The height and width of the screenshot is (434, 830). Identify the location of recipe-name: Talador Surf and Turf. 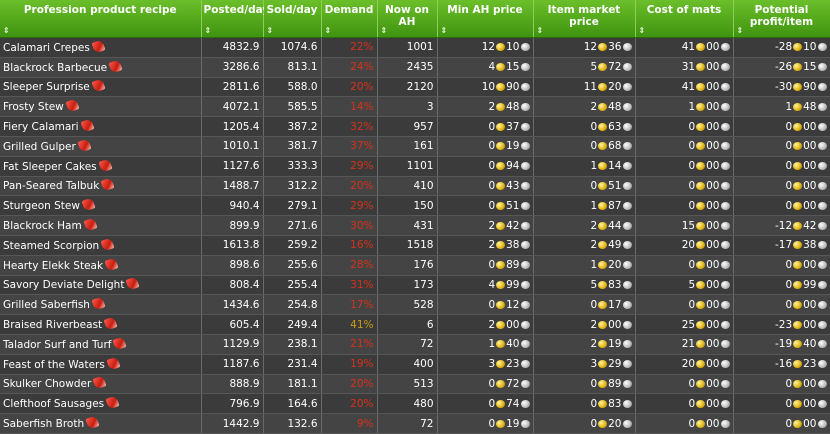
(57, 345).